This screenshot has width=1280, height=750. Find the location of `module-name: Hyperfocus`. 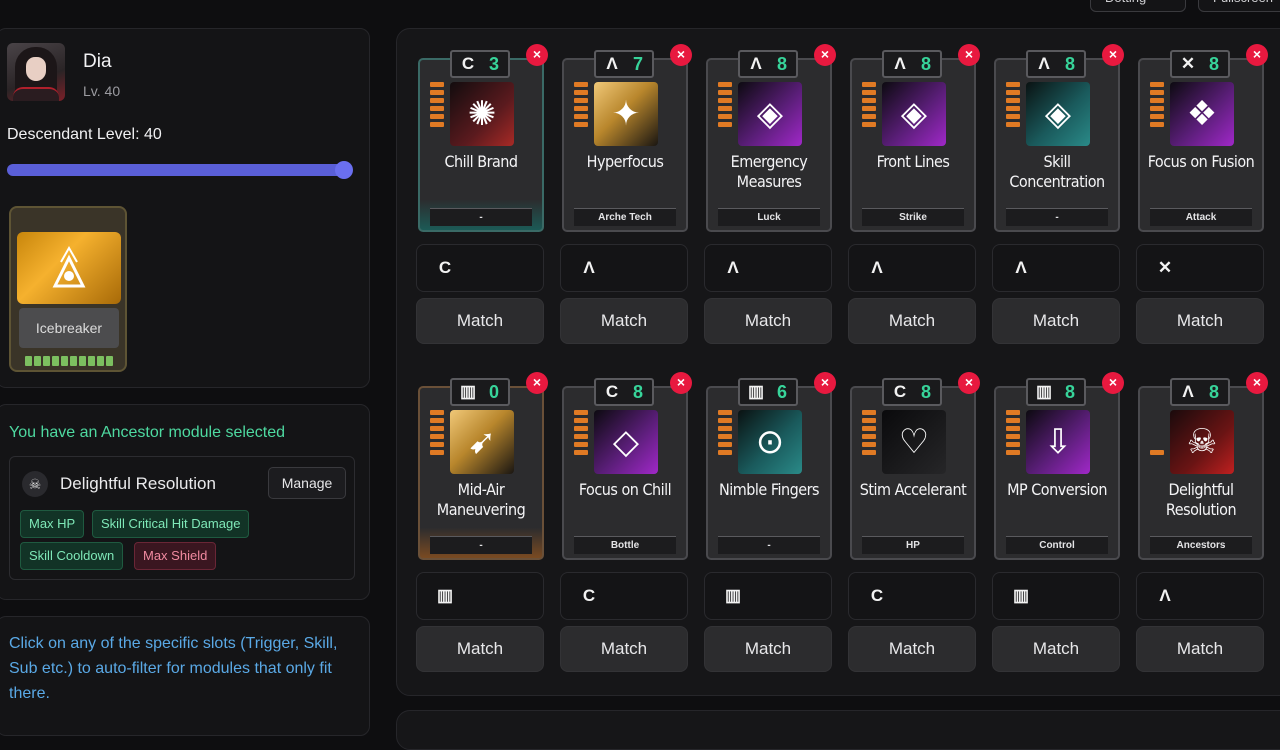

module-name: Hyperfocus is located at coordinates (625, 161).